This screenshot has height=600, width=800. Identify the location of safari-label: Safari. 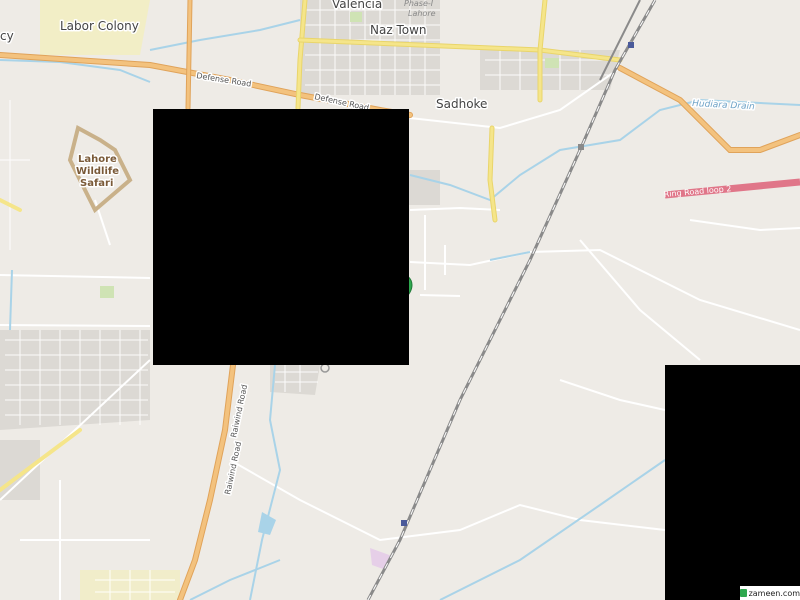
(96, 183).